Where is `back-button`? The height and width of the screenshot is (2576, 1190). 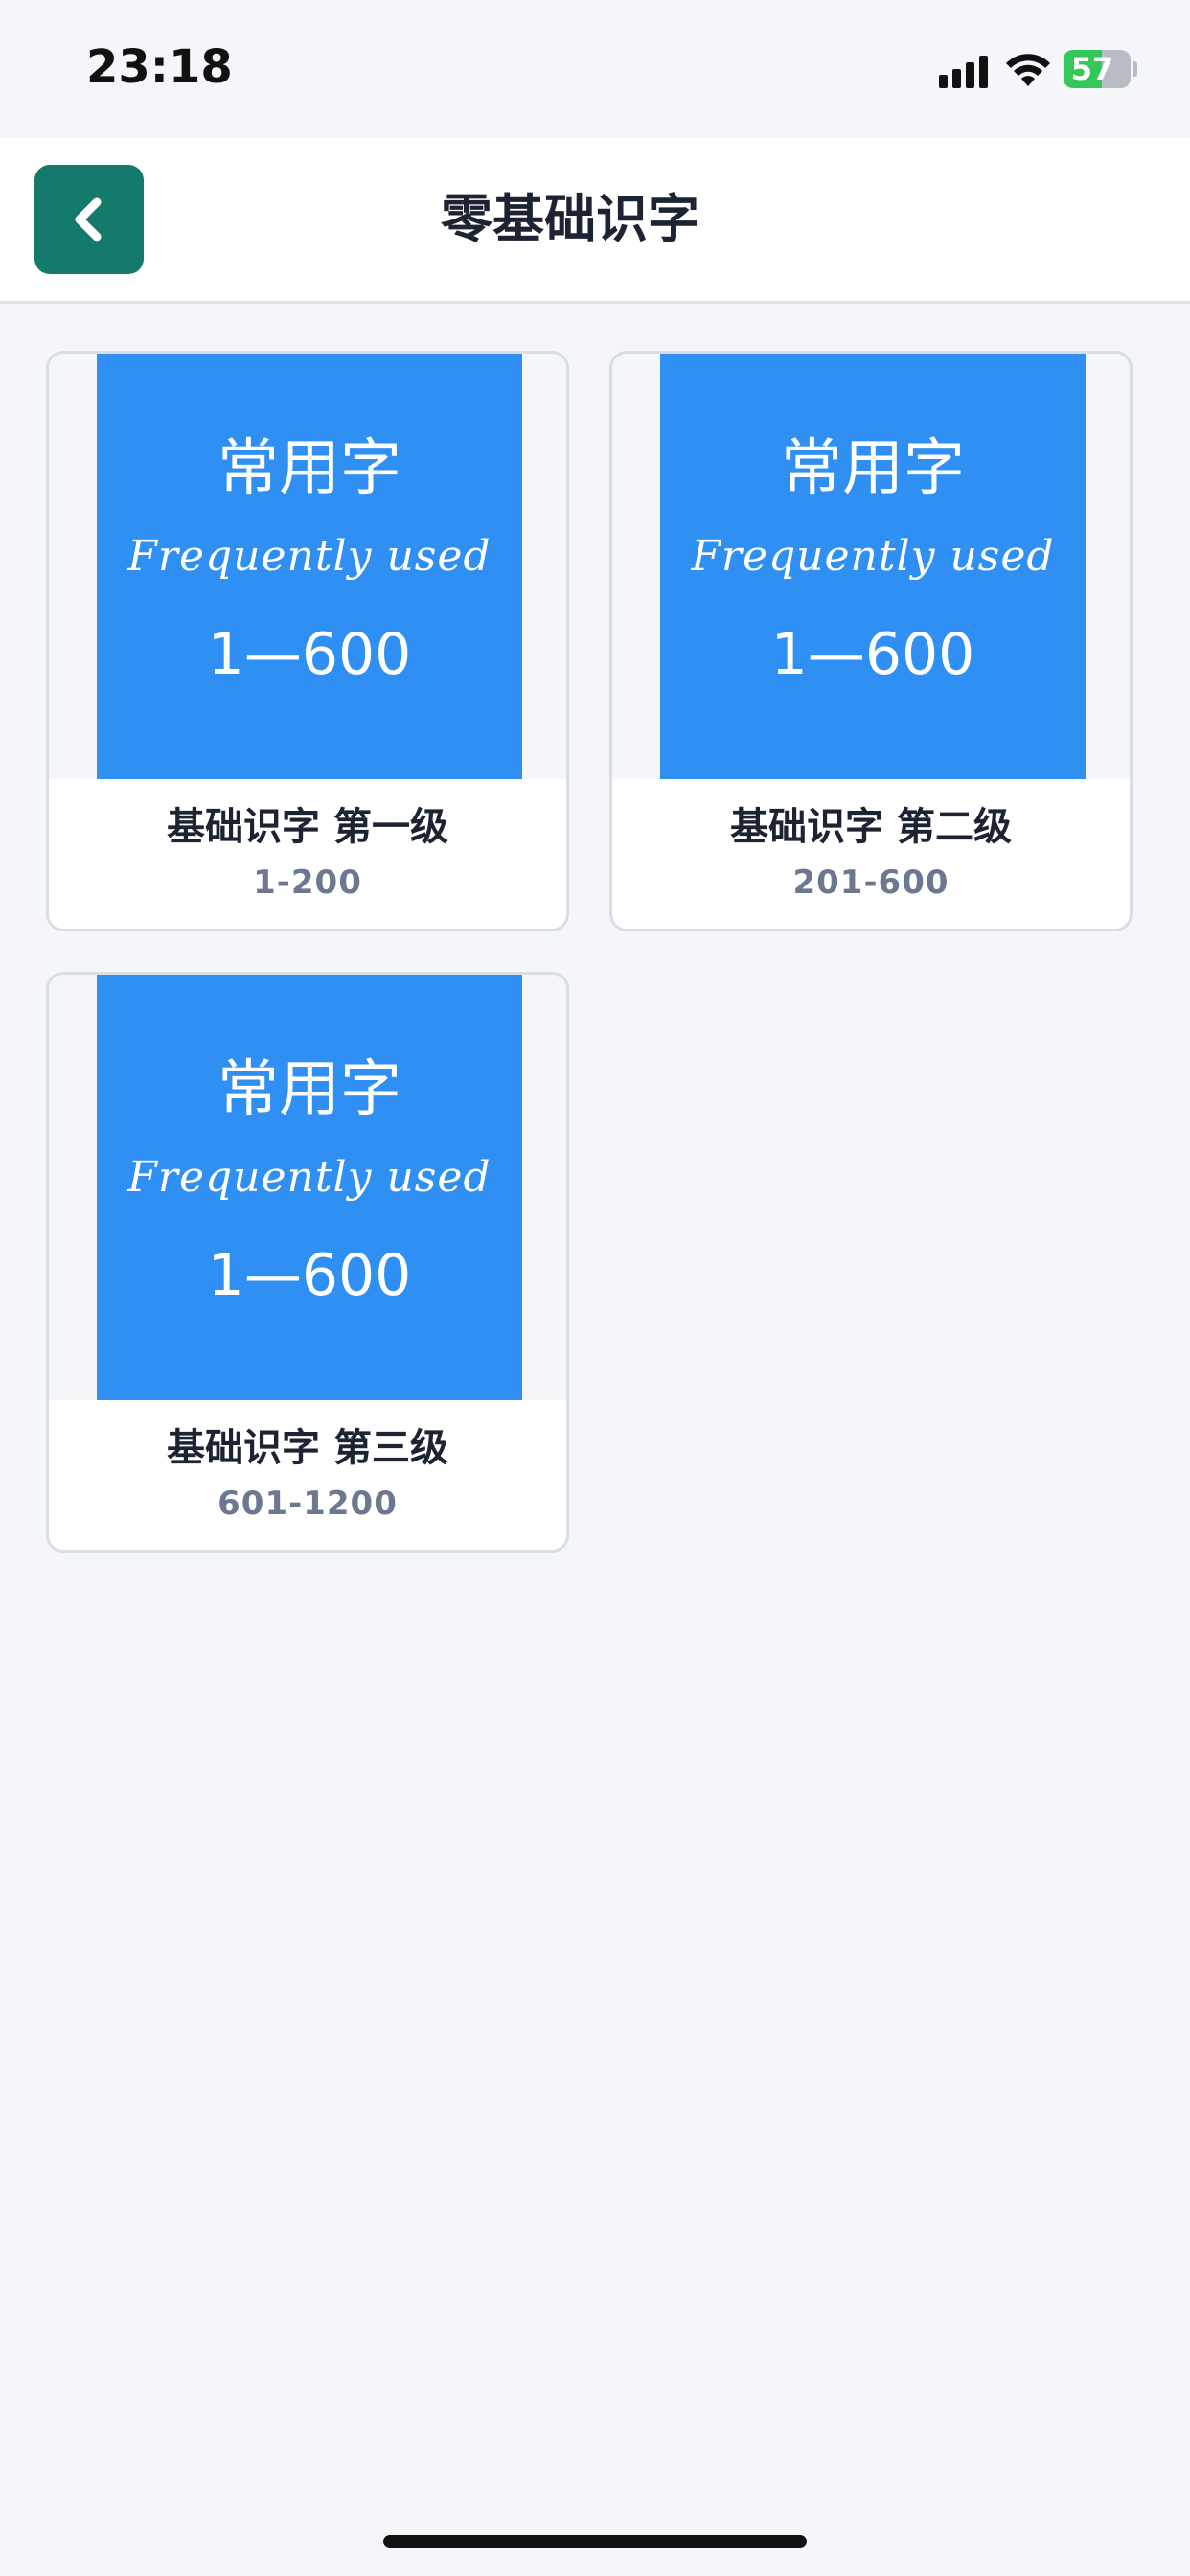 back-button is located at coordinates (89, 219).